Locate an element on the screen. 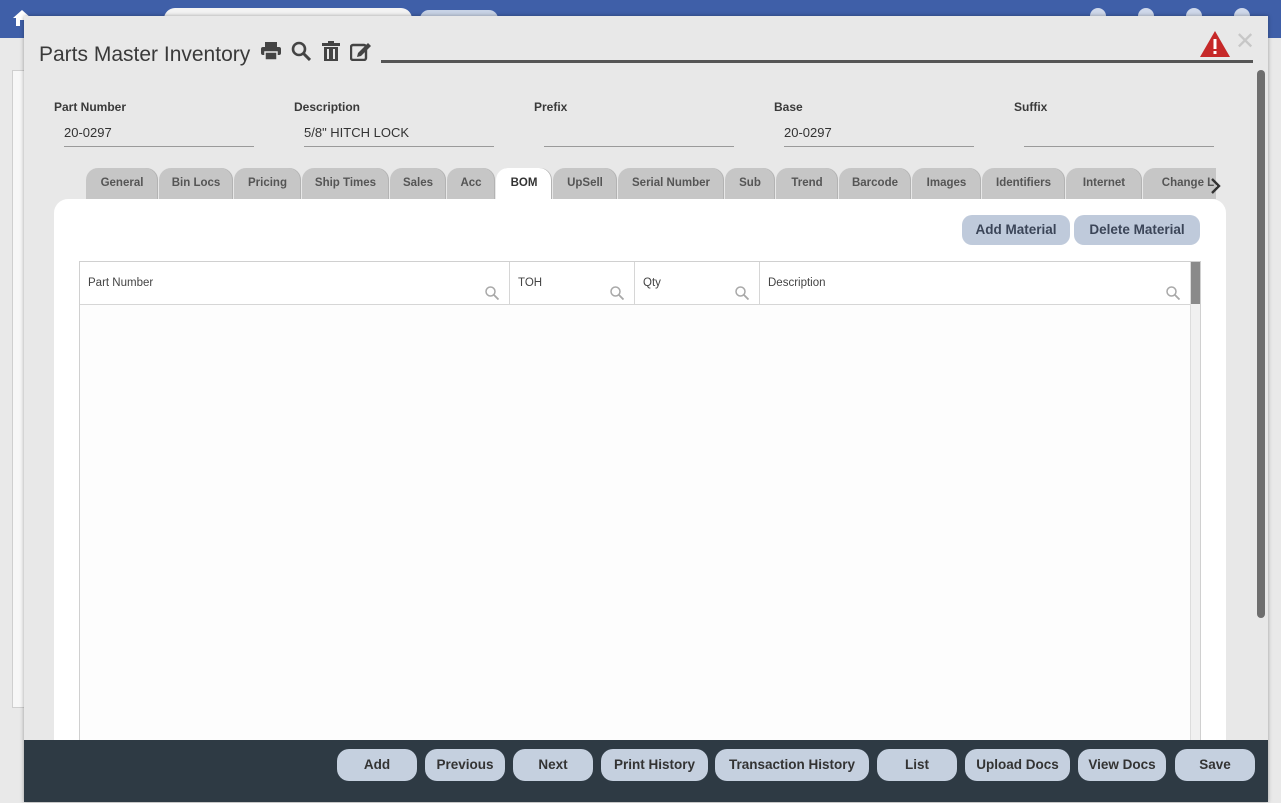  tab-upsell: UpSell is located at coordinates (585, 183).